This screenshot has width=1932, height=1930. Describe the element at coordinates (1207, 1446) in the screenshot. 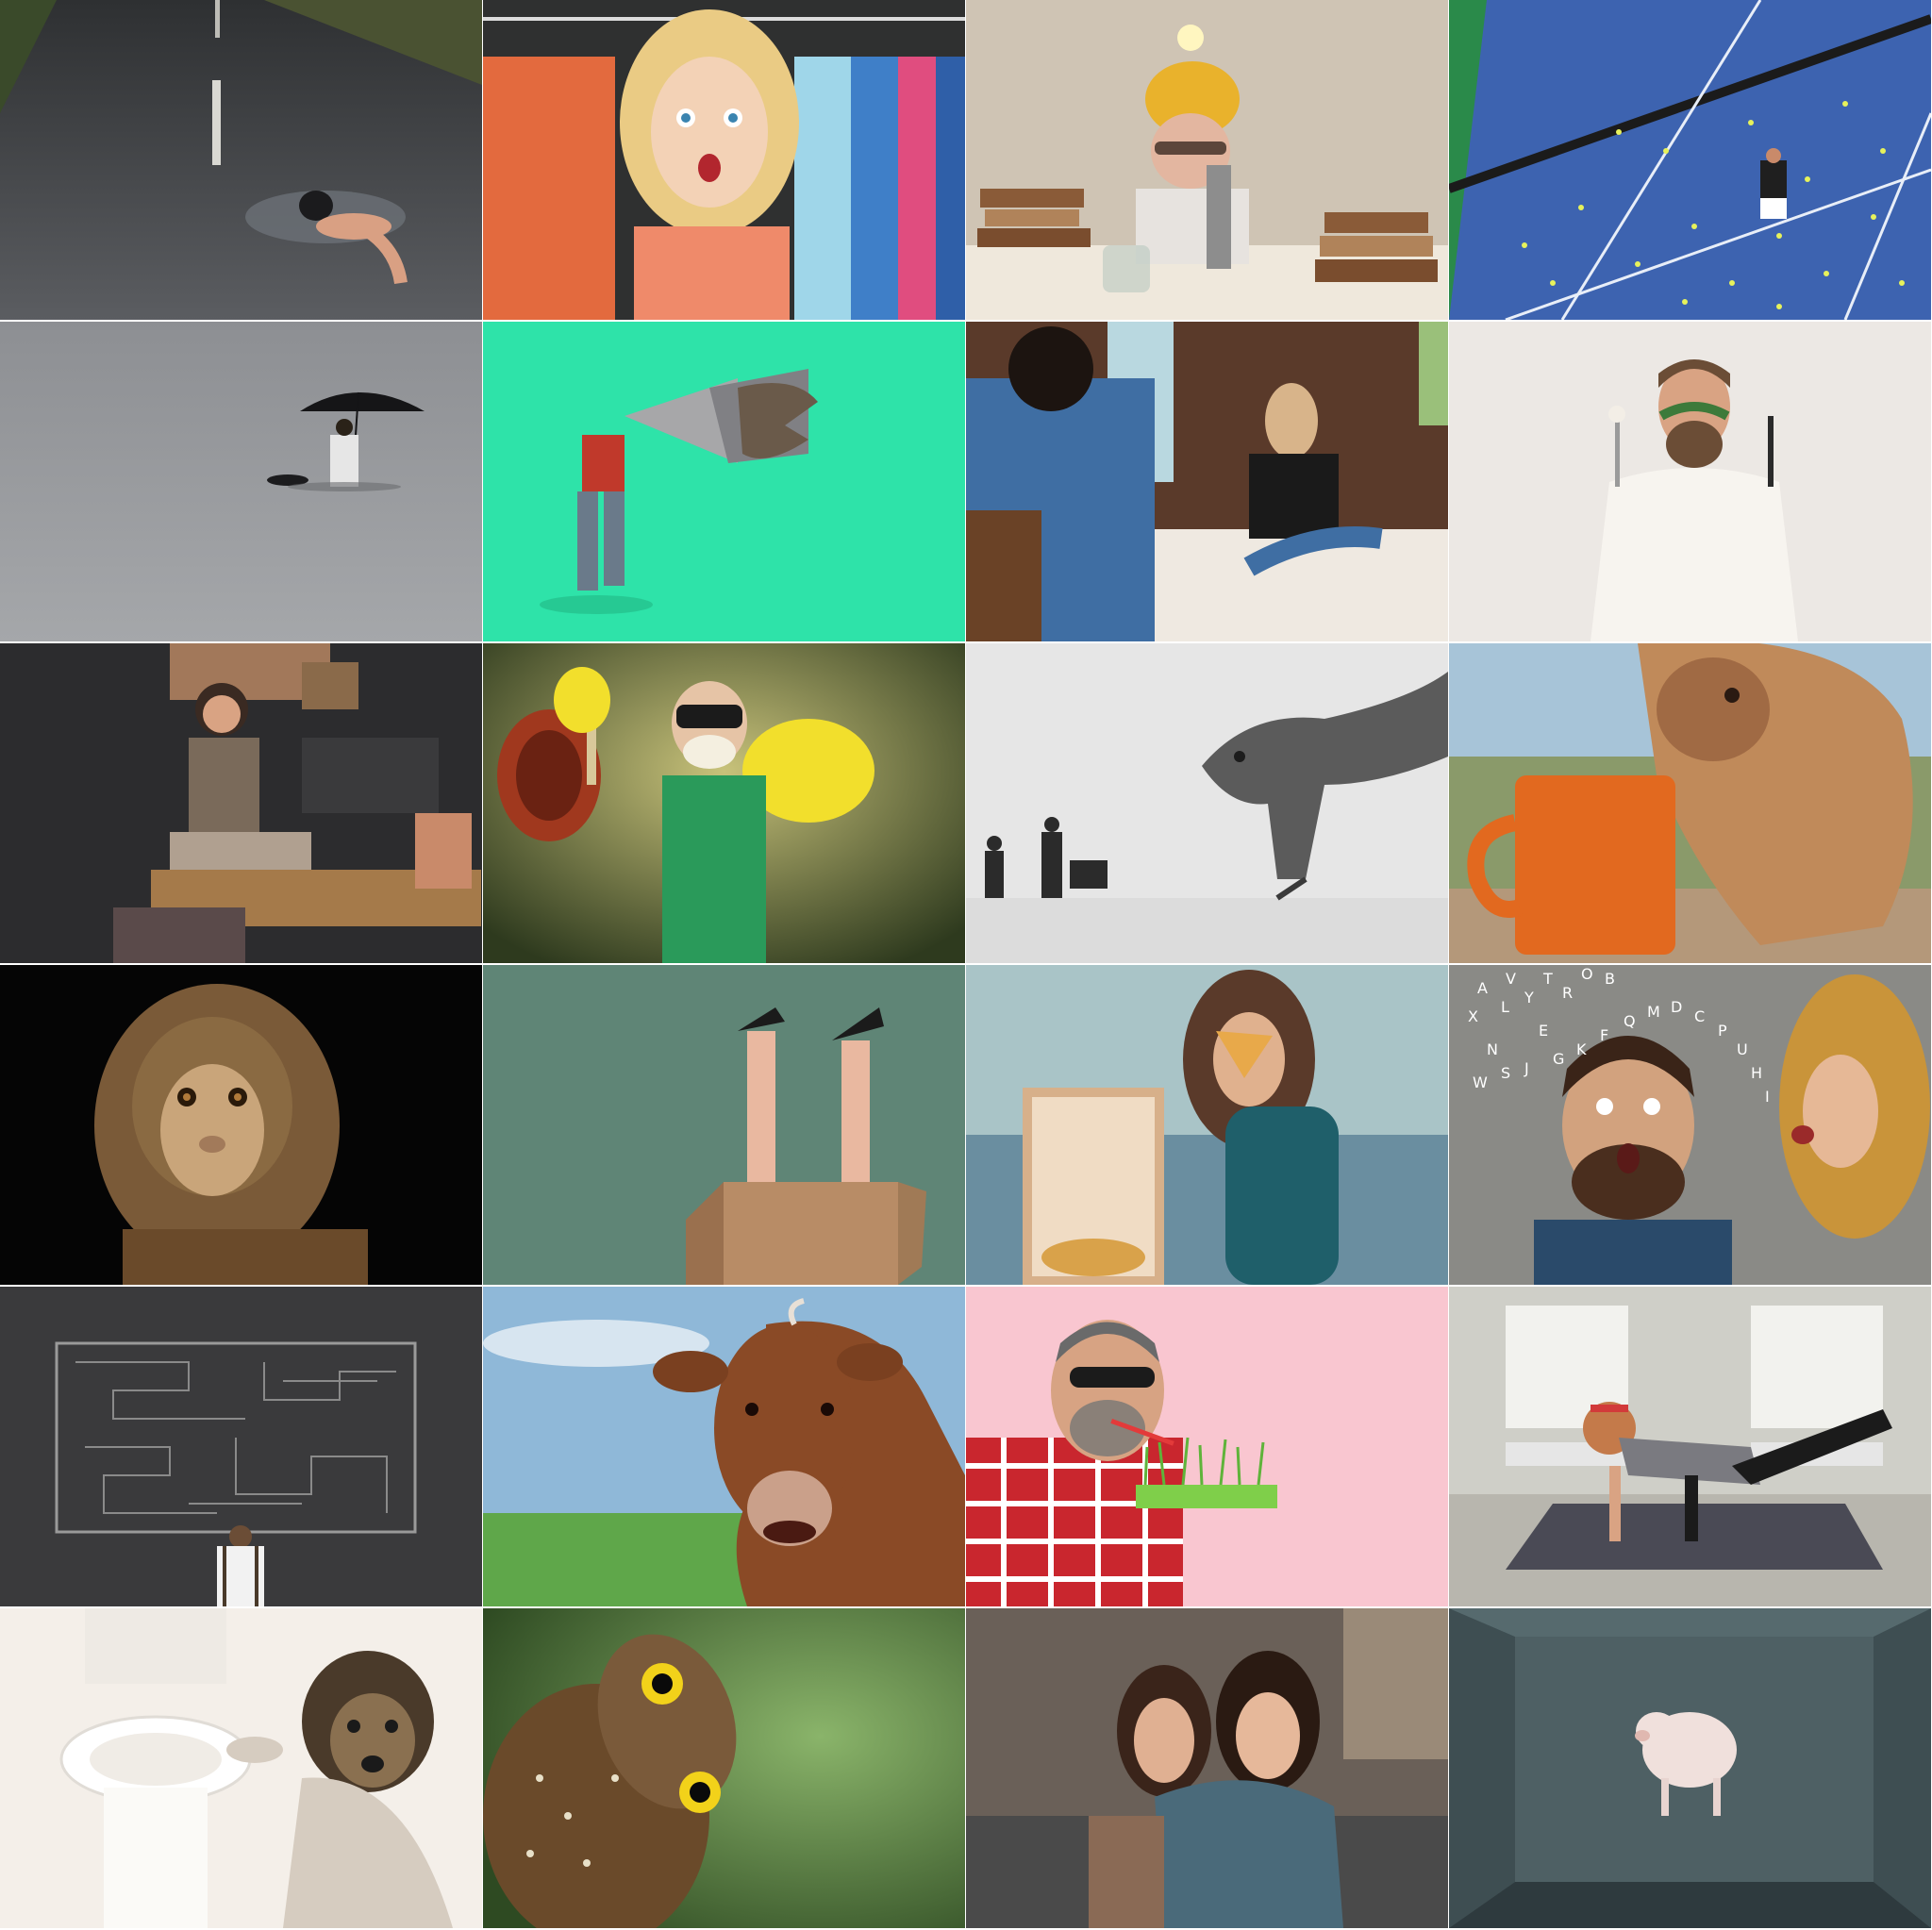

I see `tile-man-grass-straw` at that location.